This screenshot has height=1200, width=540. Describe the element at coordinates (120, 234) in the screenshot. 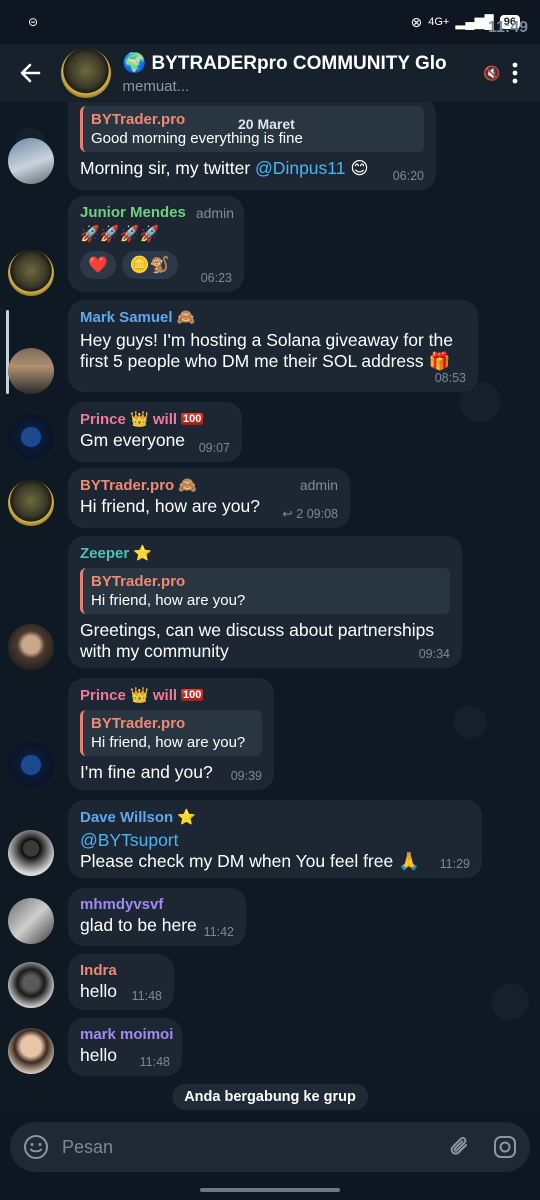

I see `message-text: 🚀🚀🚀🚀` at that location.